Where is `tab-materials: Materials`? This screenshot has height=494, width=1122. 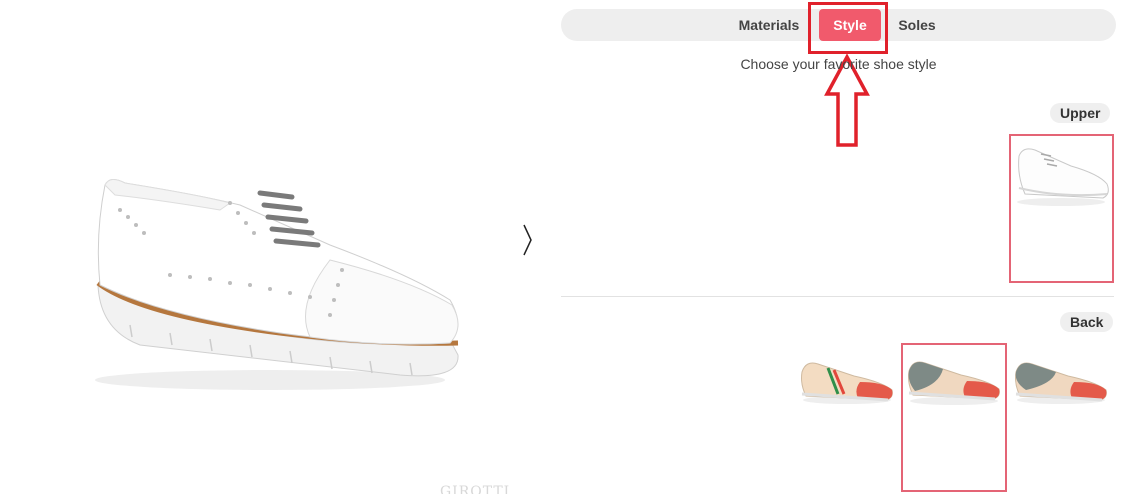
tab-materials: Materials is located at coordinates (769, 25).